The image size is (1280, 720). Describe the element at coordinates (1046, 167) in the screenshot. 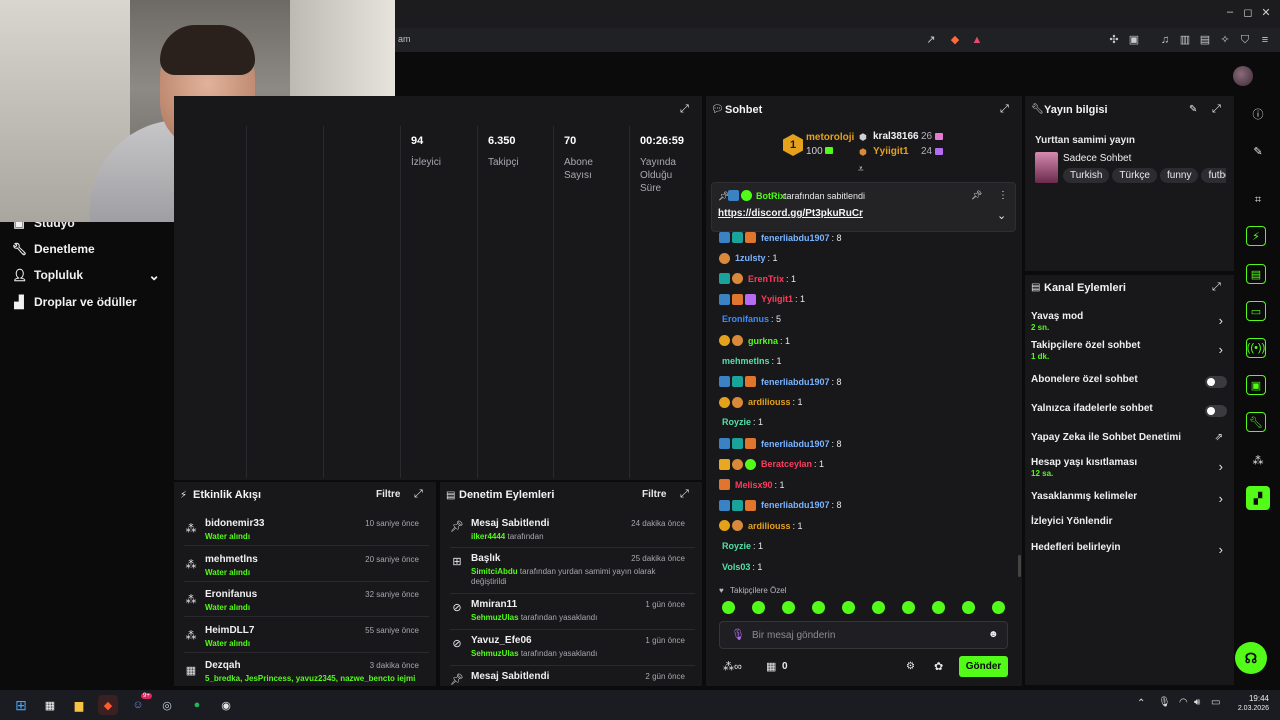

I see `category-thumbnail` at that location.